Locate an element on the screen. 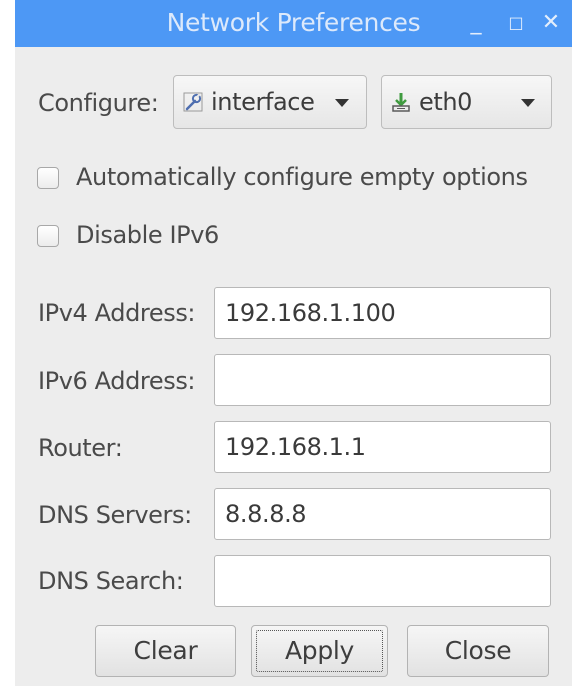 Image resolution: width=579 pixels, height=692 pixels. wrench-icon is located at coordinates (193, 102).